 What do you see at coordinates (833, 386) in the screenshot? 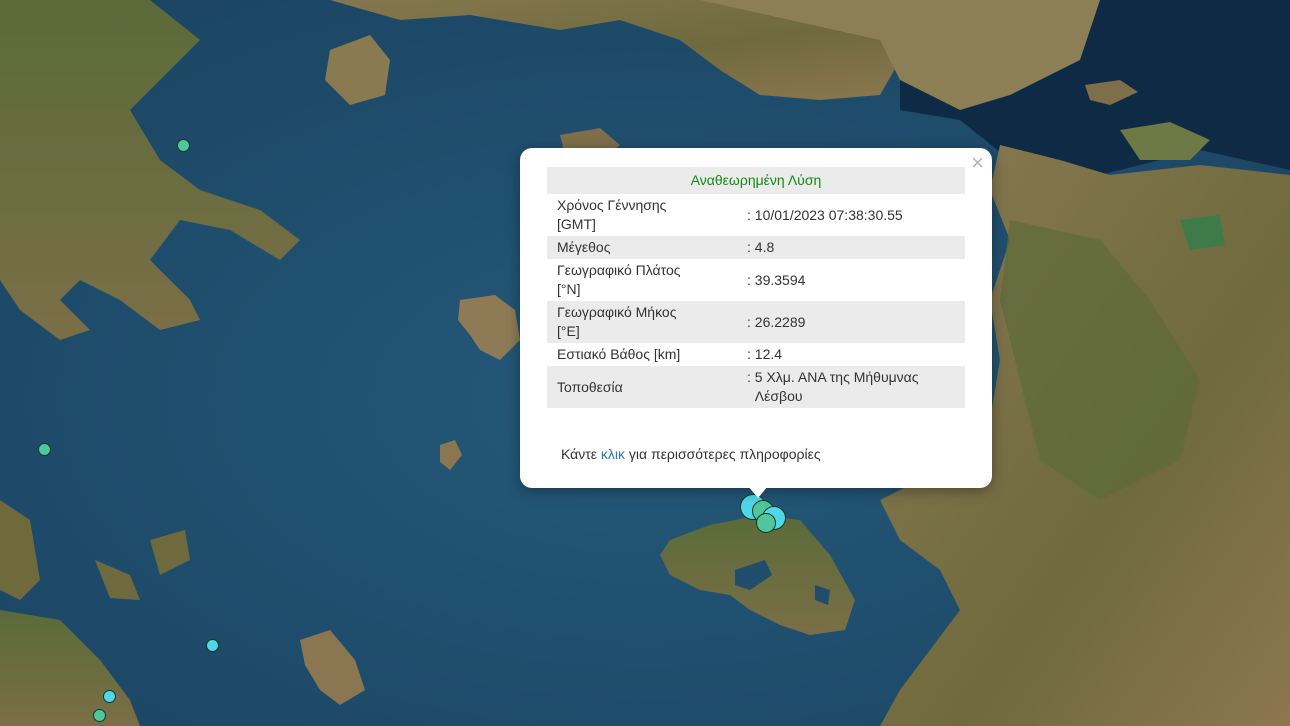
I see `row-value: : 5 Χλμ. ΑΝΑ της Μήθυμνας Λέσβου` at bounding box center [833, 386].